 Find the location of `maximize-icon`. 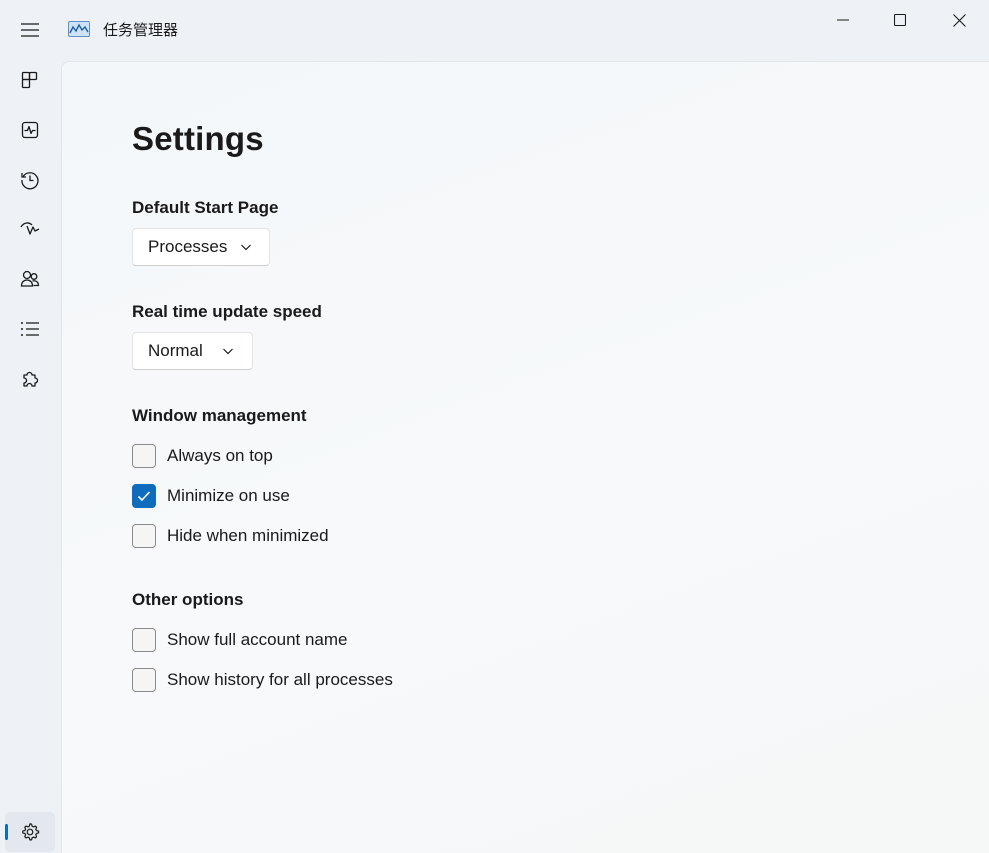

maximize-icon is located at coordinates (900, 20).